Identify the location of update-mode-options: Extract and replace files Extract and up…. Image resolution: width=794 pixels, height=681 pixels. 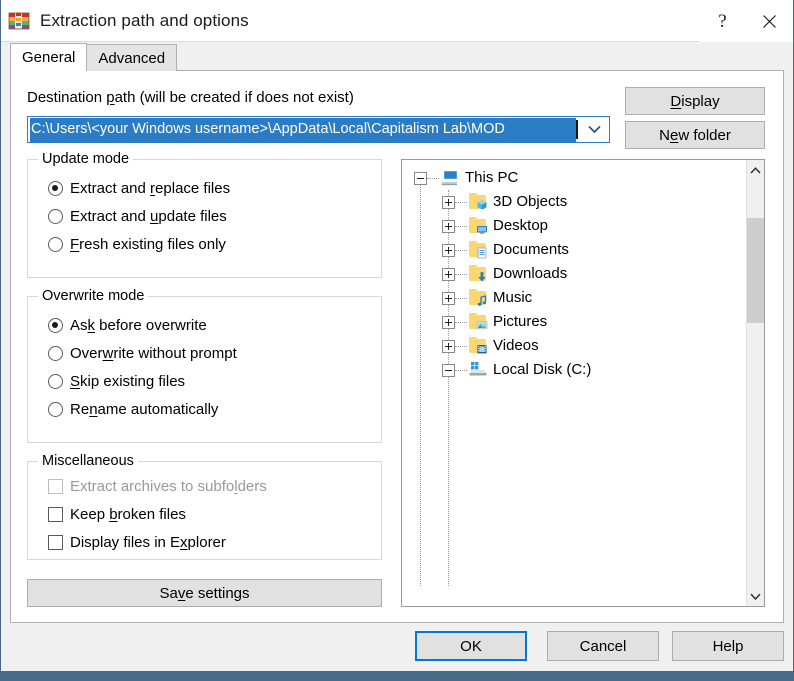
(139, 216).